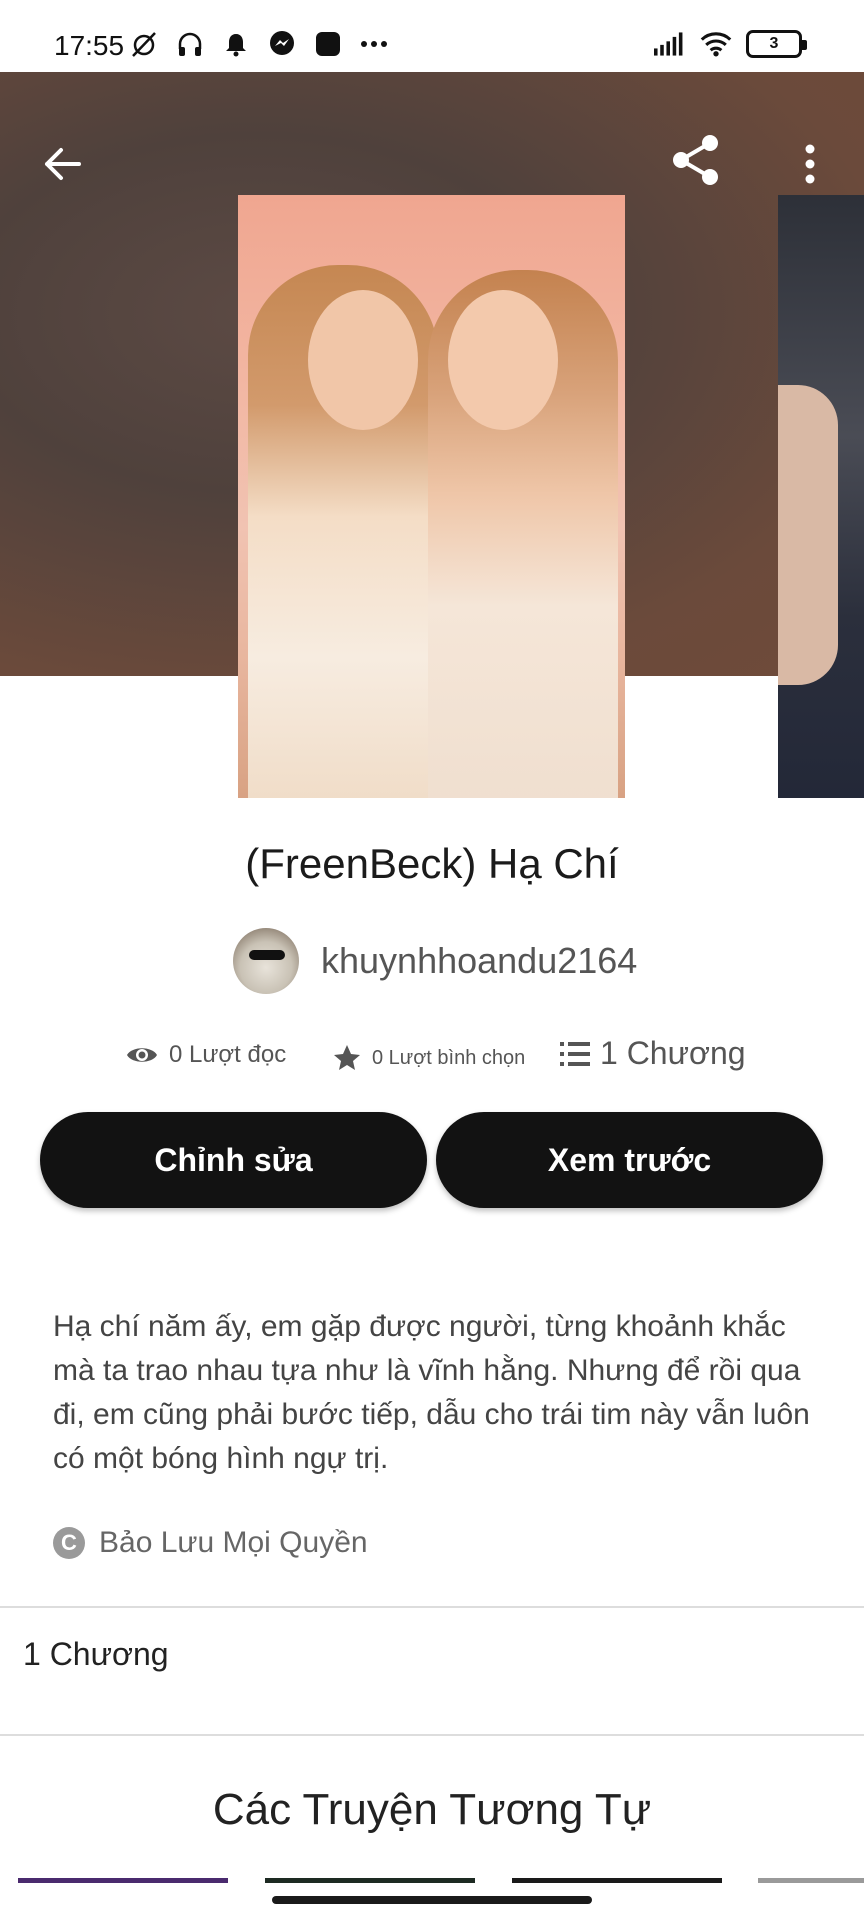 The image size is (864, 1920). Describe the element at coordinates (503, 360) in the screenshot. I see `cover-face-right` at that location.